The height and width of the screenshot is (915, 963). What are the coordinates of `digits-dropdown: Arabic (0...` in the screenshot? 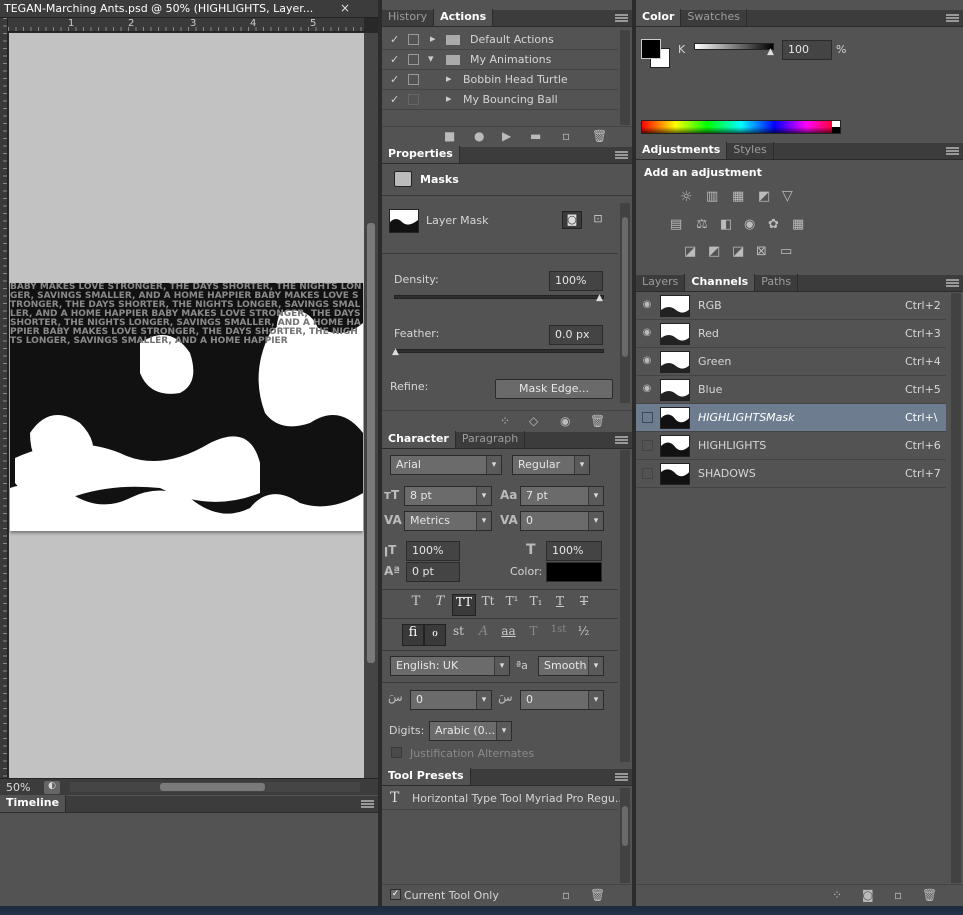 It's located at (470, 731).